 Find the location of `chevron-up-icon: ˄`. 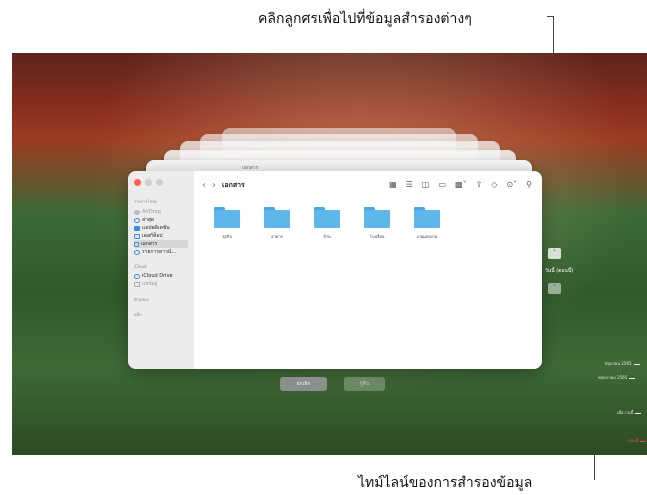

chevron-up-icon: ˄ is located at coordinates (554, 253).